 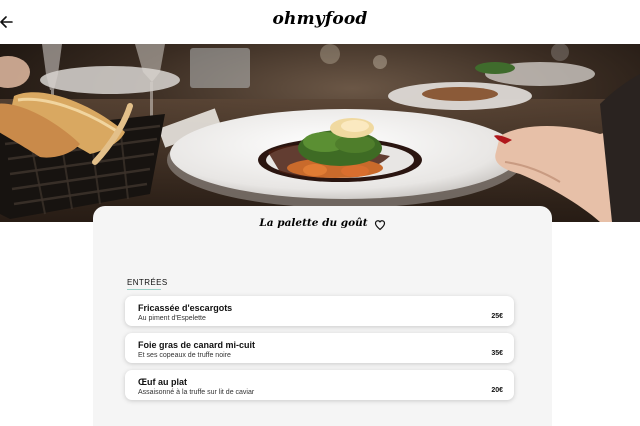 I want to click on restaurant-title: La palette du goût, so click(x=322, y=223).